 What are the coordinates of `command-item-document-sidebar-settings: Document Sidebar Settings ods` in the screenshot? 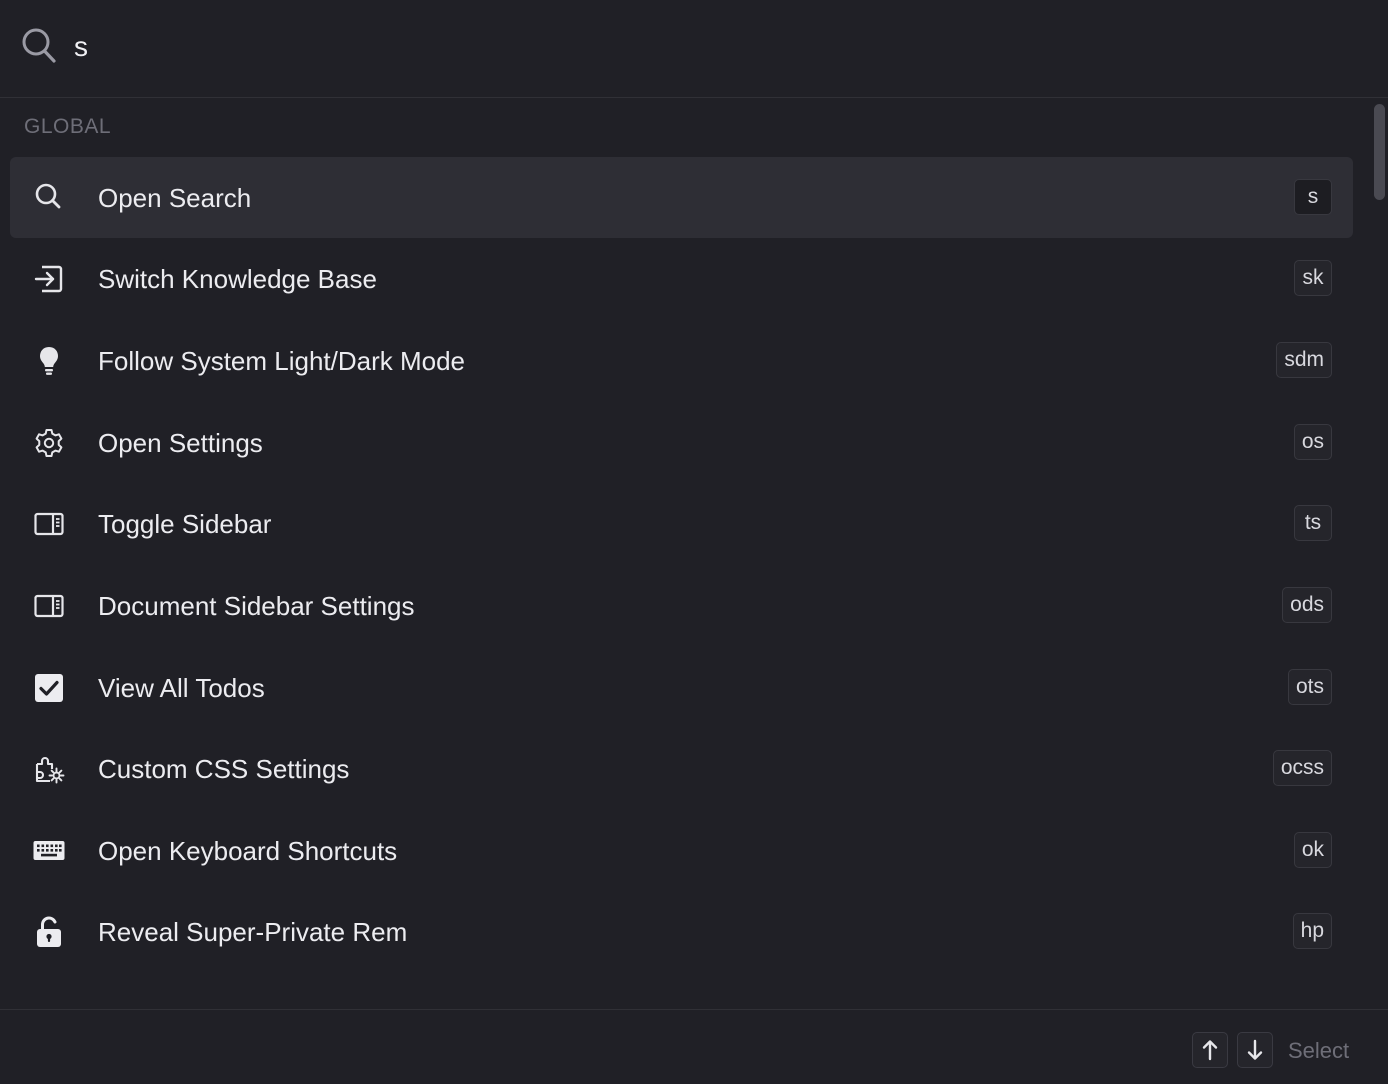 It's located at (681, 605).